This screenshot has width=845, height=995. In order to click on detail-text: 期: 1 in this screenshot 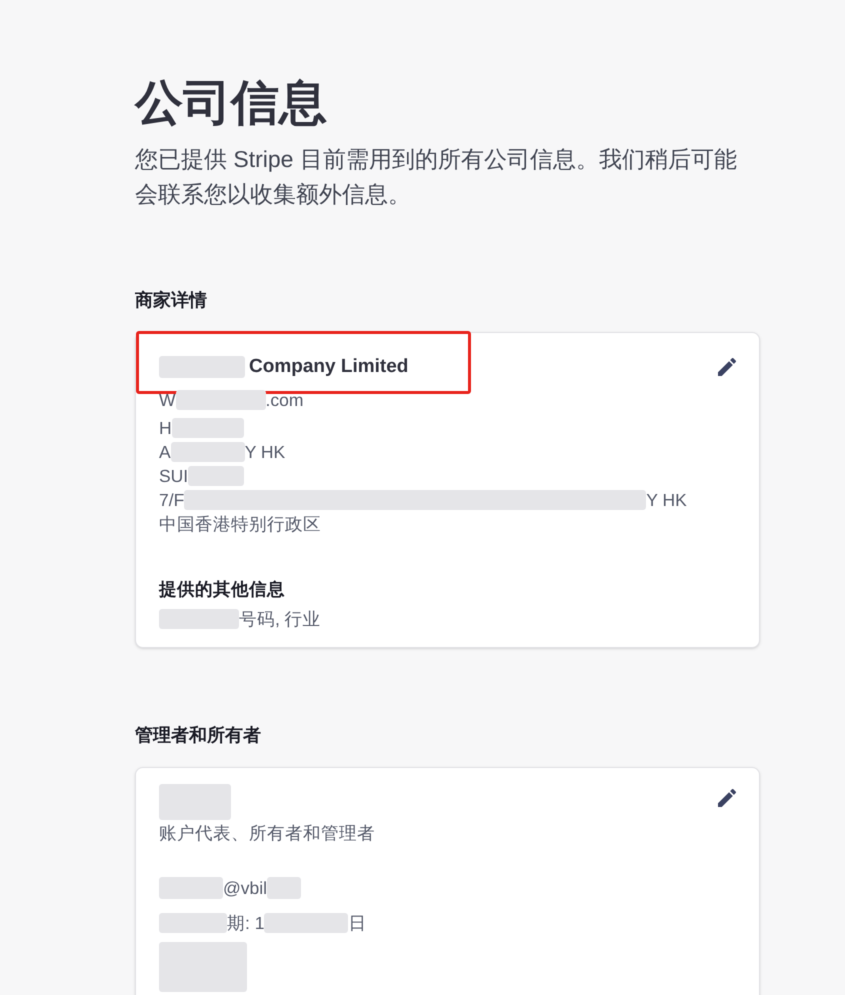, I will do `click(245, 923)`.